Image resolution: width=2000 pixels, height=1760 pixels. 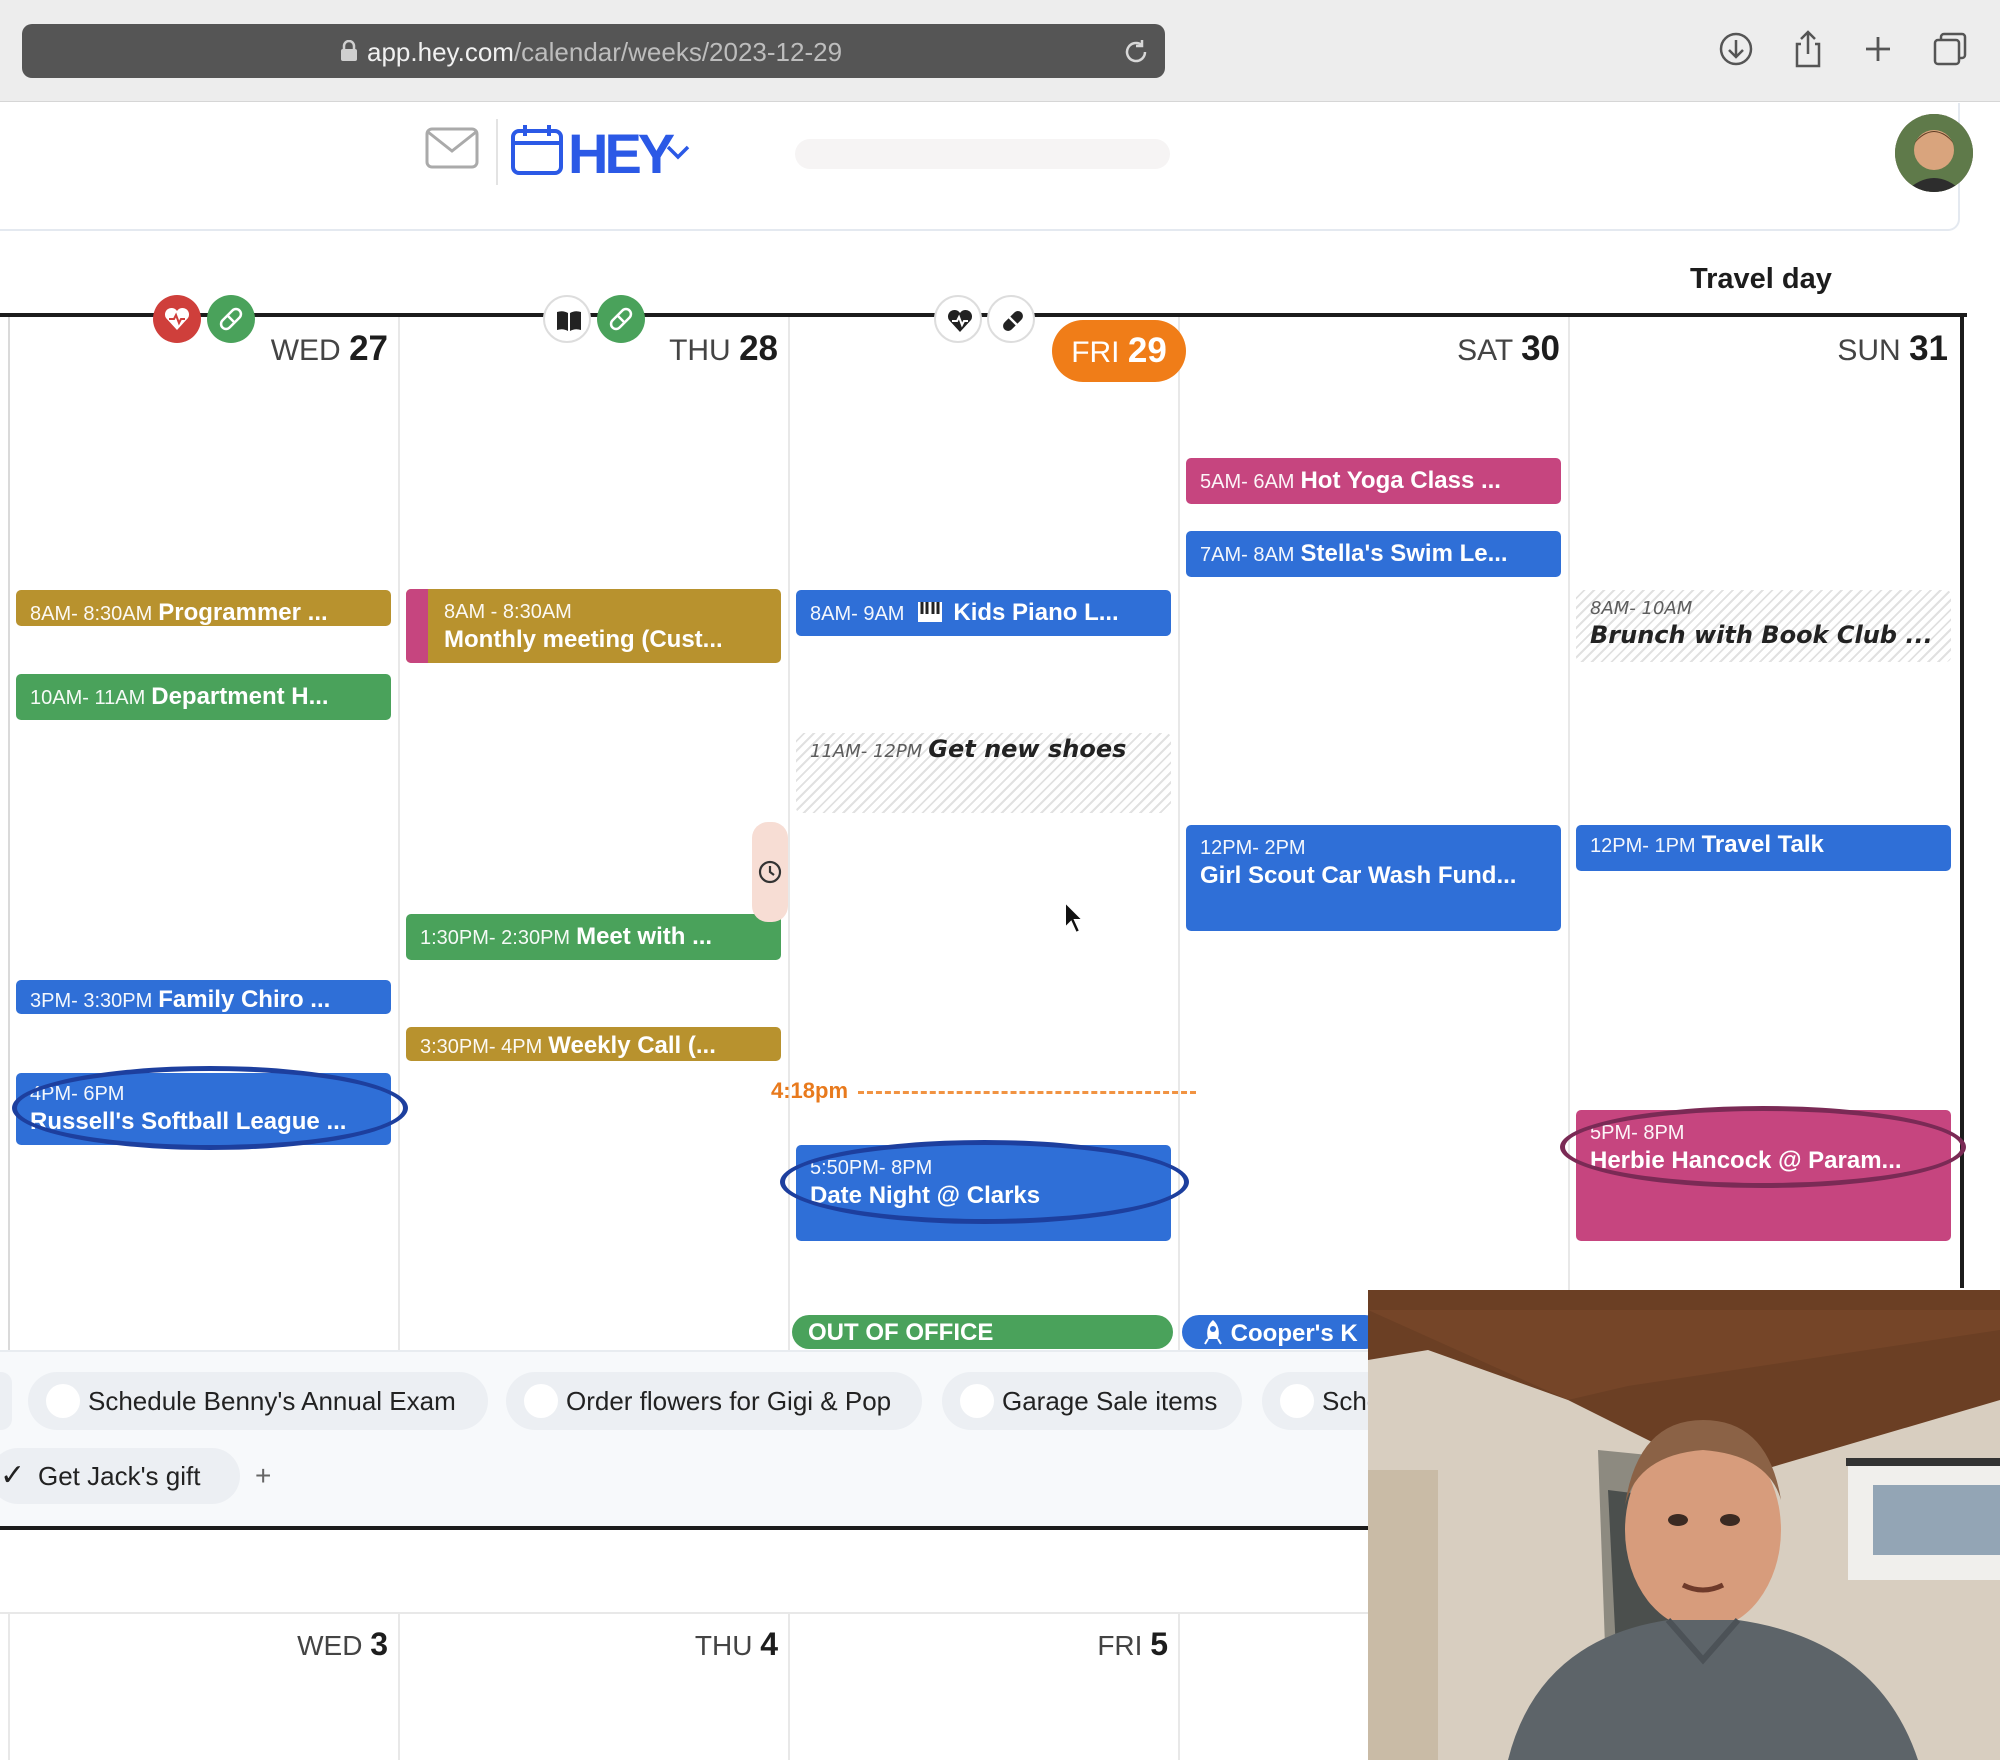 I want to click on browser-toolbar: app.hey.com/calendar/weeks/2023-12-29, so click(x=1000, y=51).